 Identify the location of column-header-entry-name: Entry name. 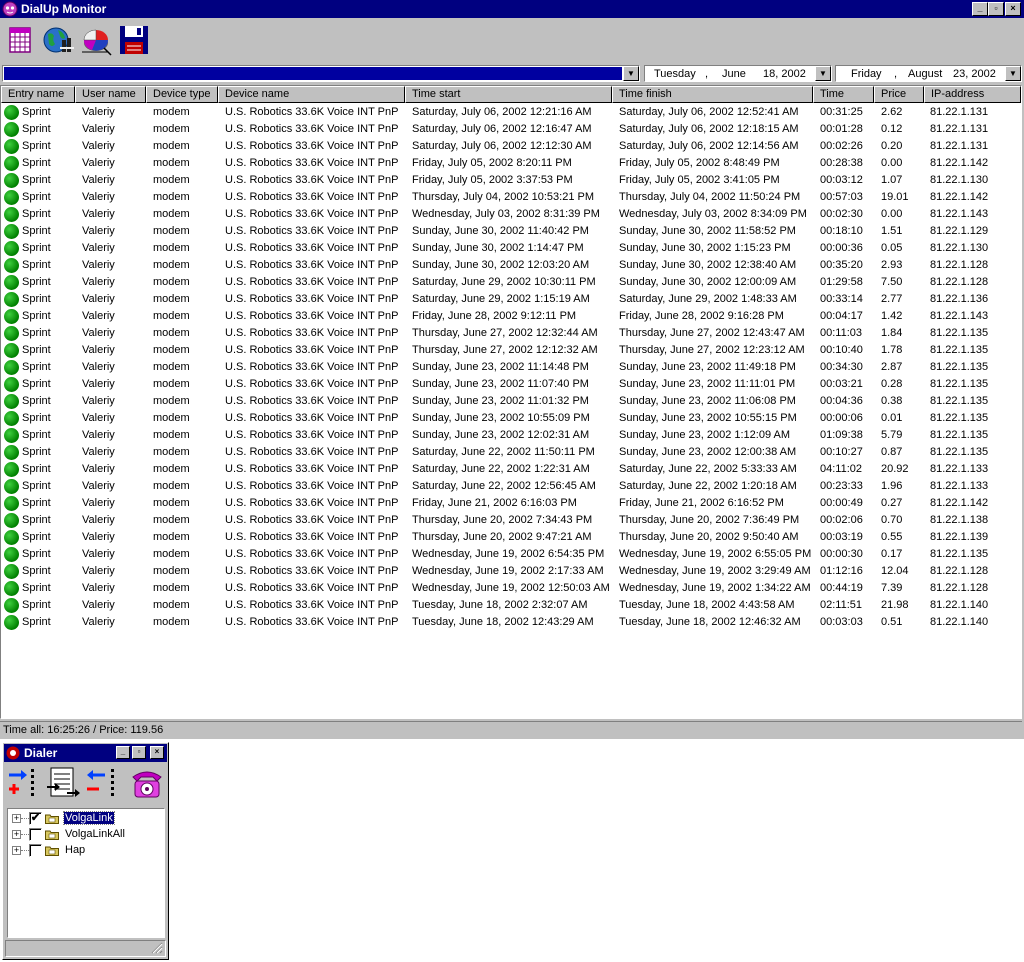
(38, 94).